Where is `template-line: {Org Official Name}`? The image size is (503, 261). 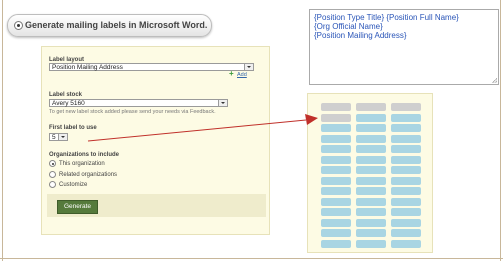 template-line: {Org Official Name} is located at coordinates (348, 26).